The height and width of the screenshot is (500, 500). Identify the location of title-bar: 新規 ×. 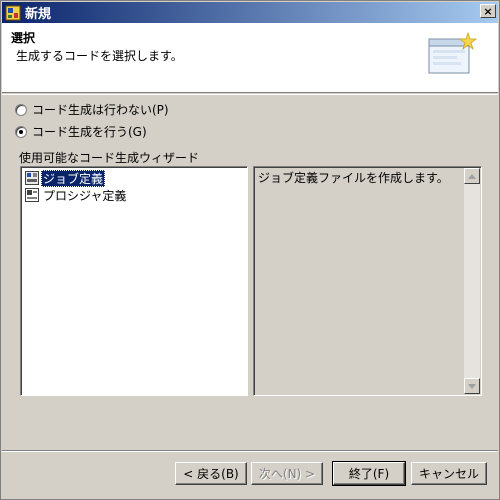
(250, 12).